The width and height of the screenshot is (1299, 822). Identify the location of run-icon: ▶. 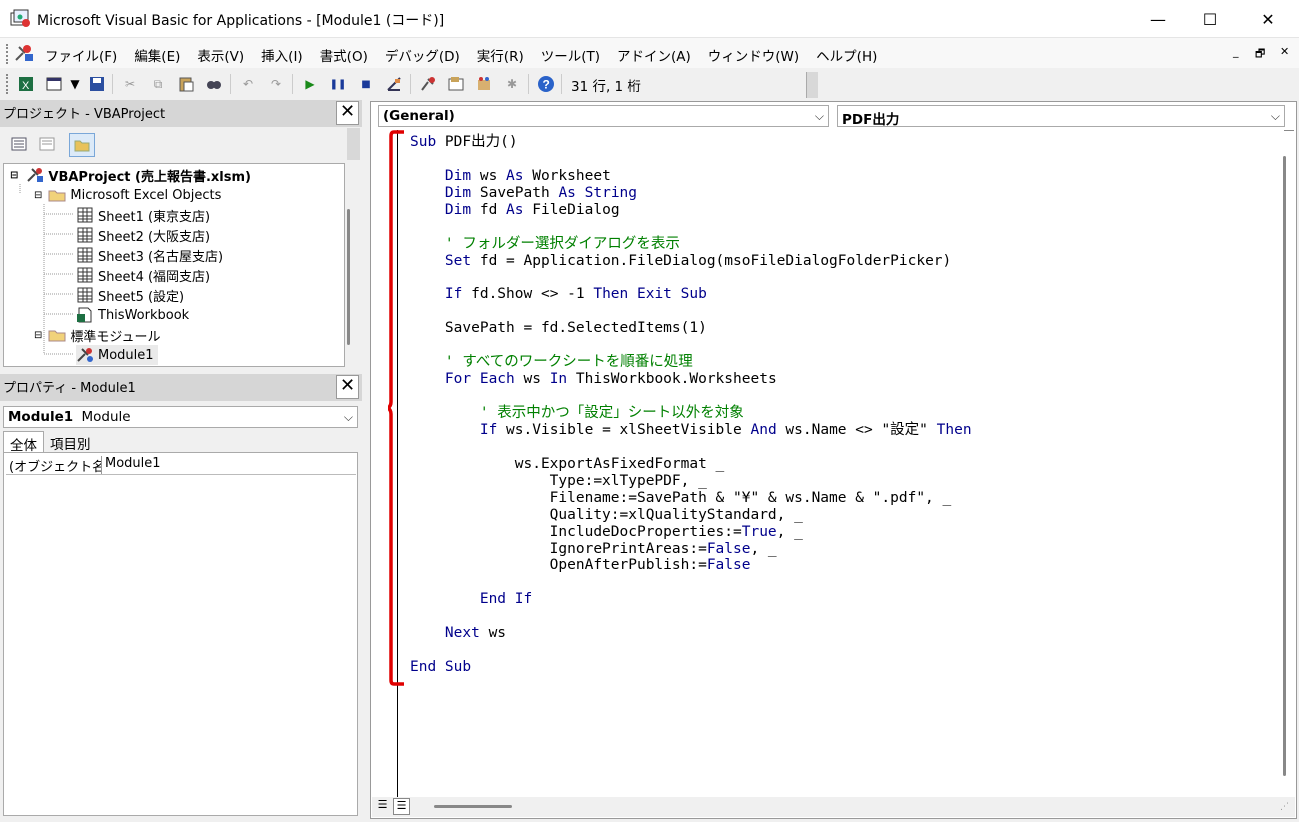
(310, 84).